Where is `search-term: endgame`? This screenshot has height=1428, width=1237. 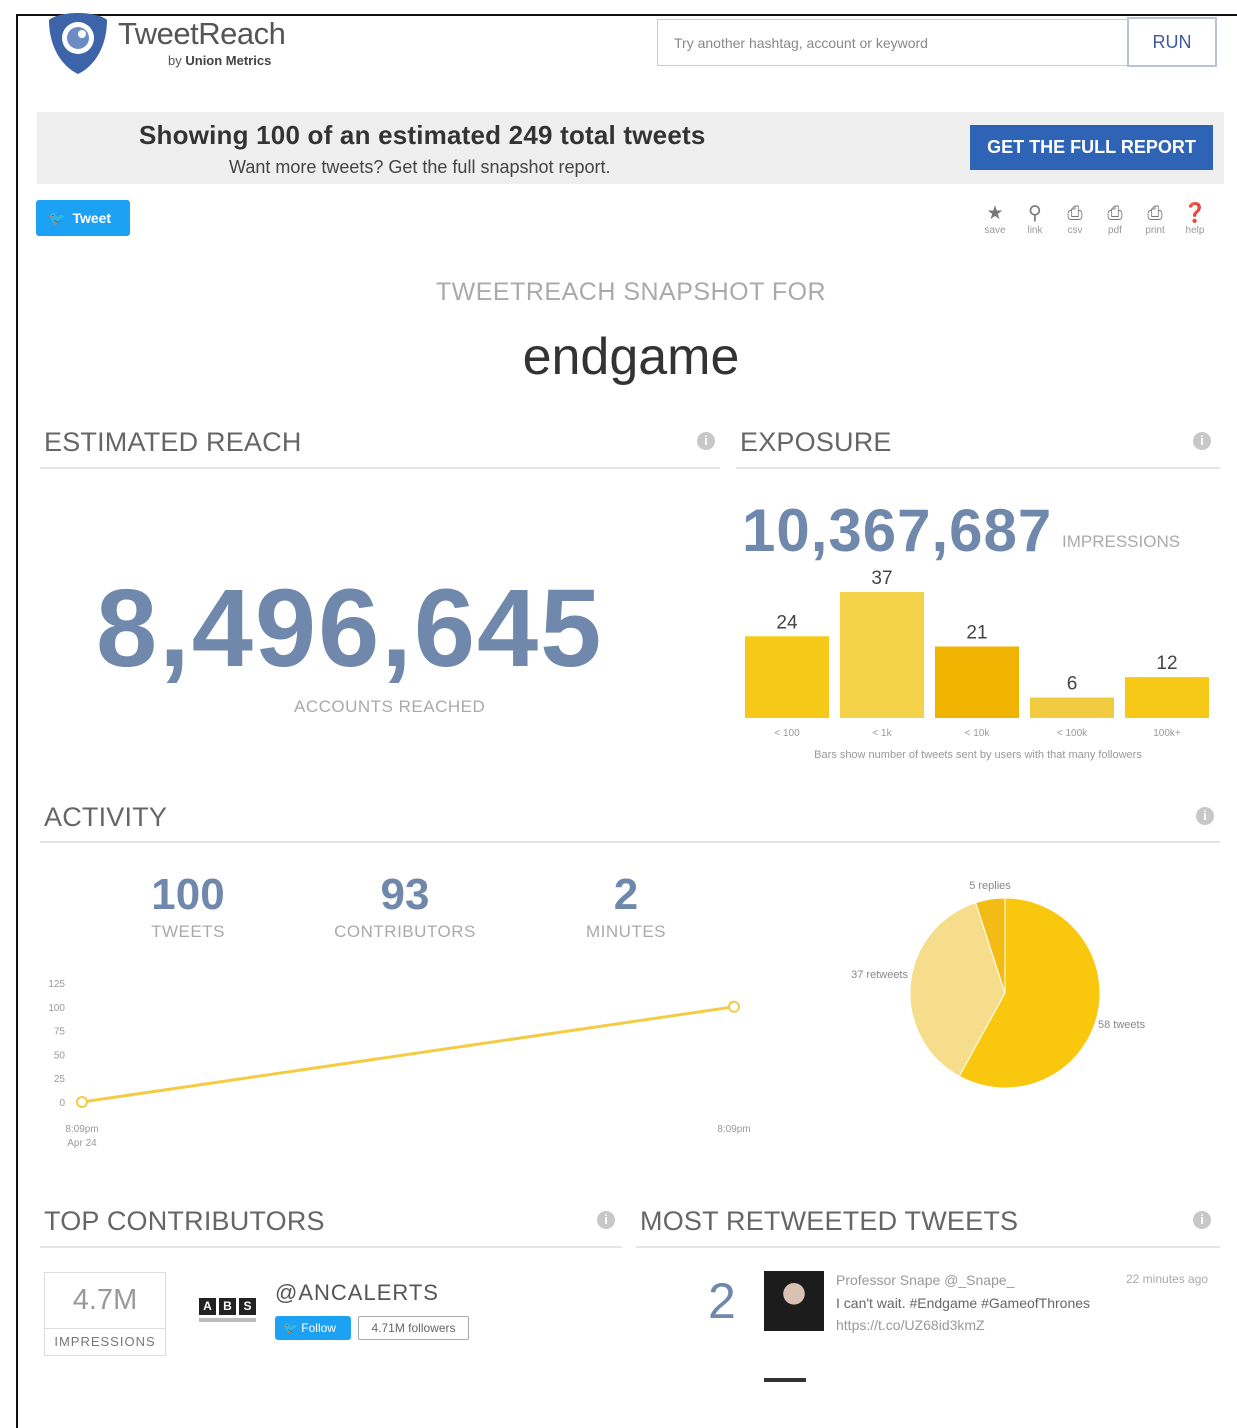 search-term: endgame is located at coordinates (631, 357).